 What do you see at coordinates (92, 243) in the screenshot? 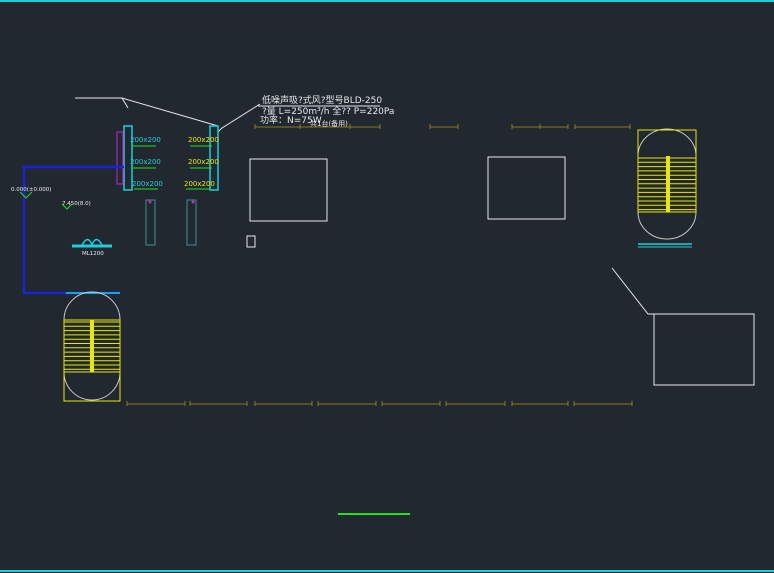
I see `fan-icon` at bounding box center [92, 243].